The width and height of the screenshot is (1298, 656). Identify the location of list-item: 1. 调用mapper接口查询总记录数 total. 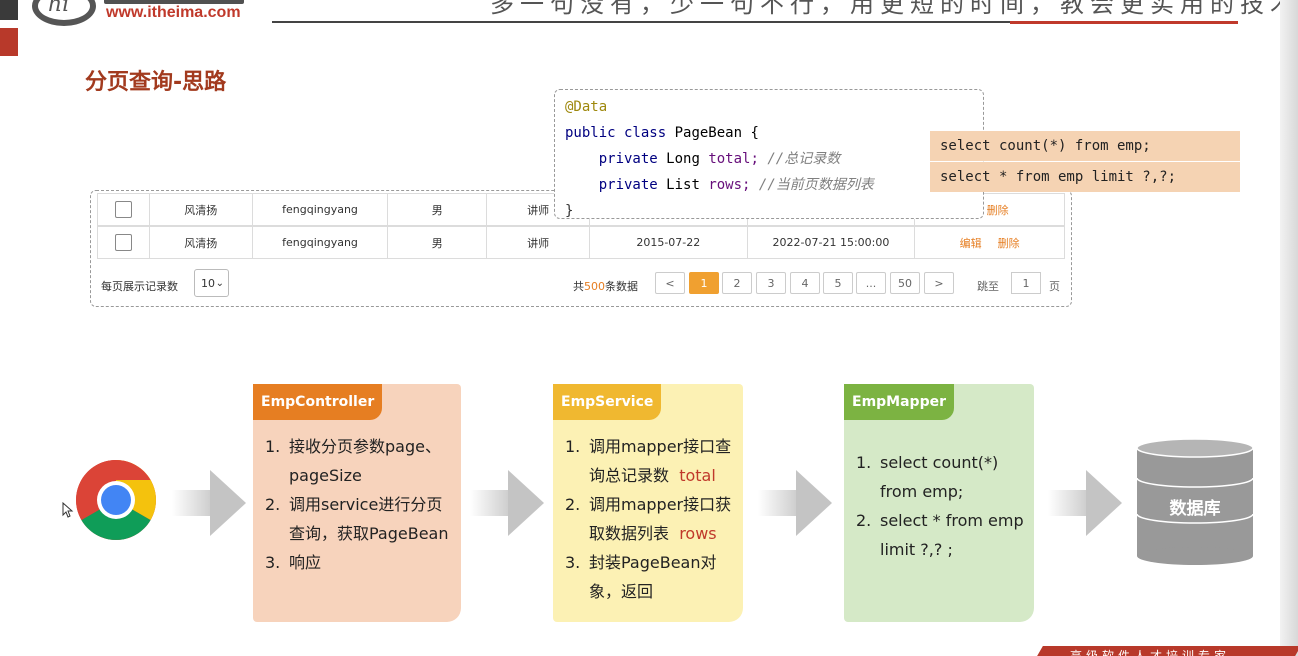
(648, 461).